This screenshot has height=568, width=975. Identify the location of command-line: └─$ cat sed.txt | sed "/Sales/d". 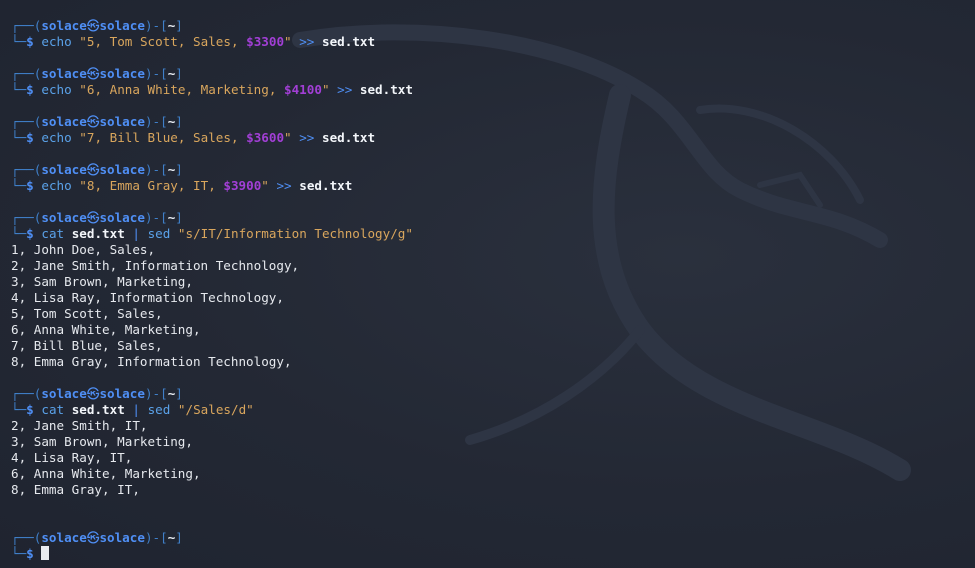
(493, 410).